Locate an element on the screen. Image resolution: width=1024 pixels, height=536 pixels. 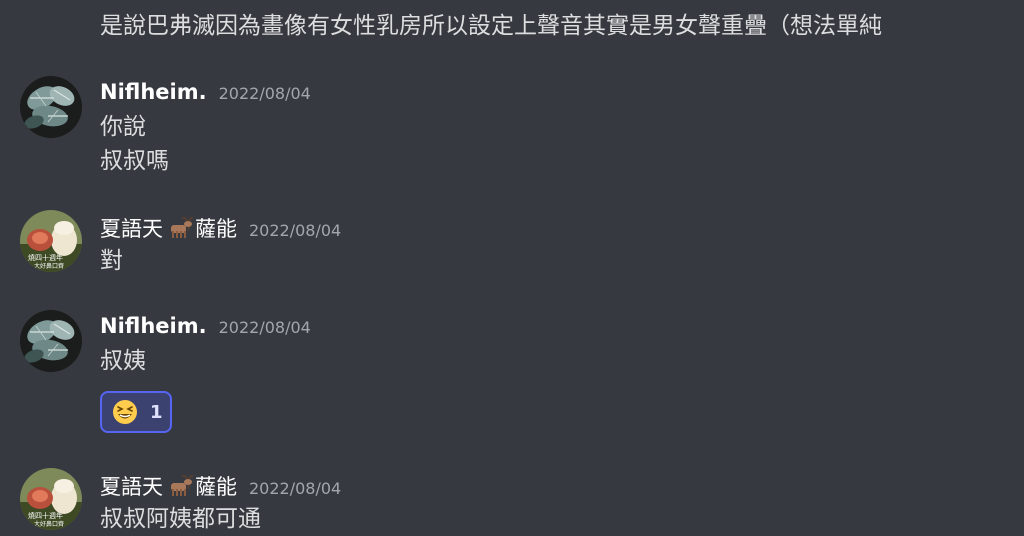
message-text: 你說 is located at coordinates (123, 127).